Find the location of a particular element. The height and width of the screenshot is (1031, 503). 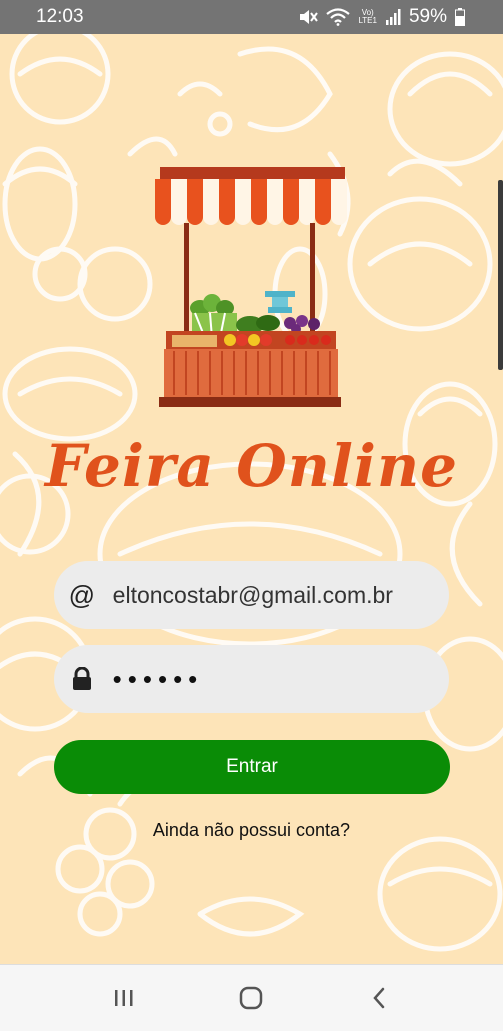

mute-icon is located at coordinates (309, 17).